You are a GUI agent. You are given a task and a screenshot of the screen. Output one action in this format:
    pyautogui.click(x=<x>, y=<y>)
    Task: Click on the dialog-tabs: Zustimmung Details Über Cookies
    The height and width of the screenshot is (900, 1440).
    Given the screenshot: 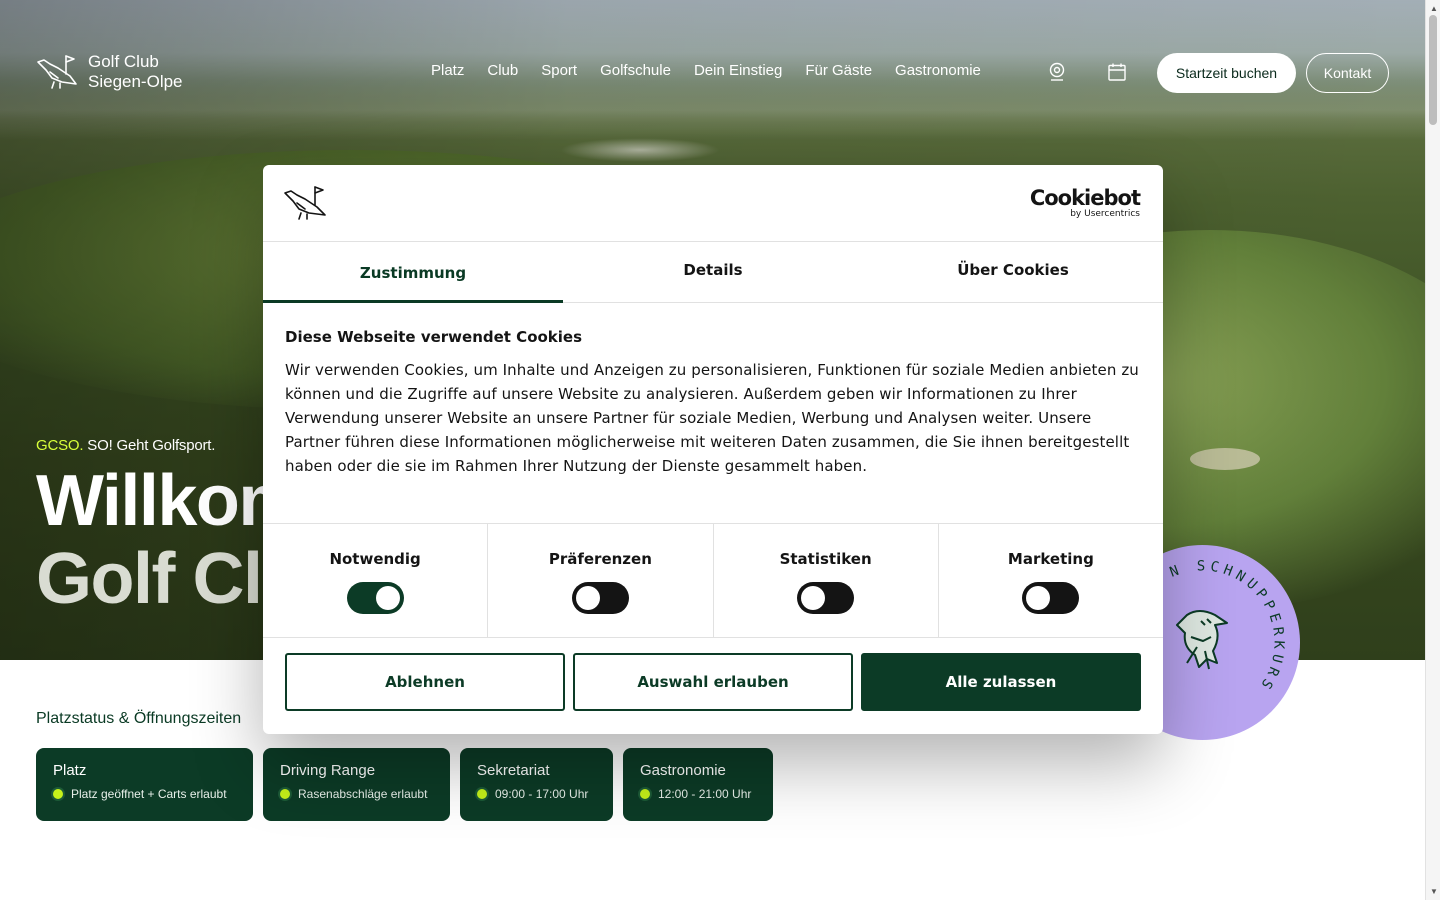 What is the action you would take?
    pyautogui.click(x=713, y=272)
    